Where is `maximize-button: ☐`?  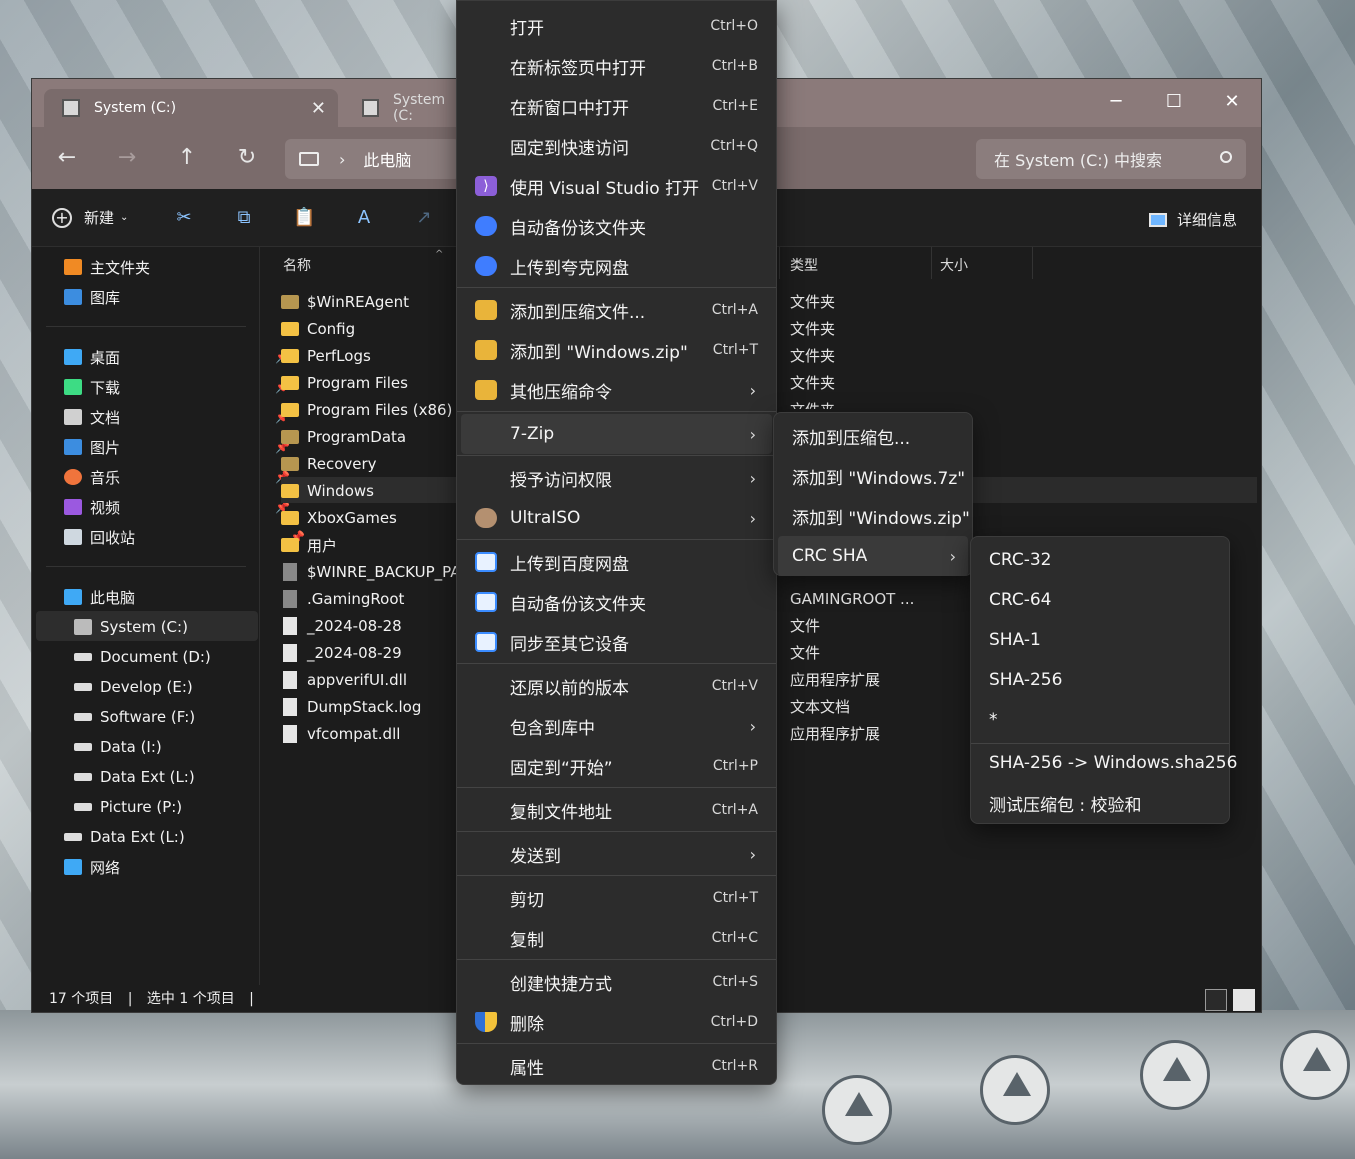
maximize-button: ☐ is located at coordinates (1174, 102).